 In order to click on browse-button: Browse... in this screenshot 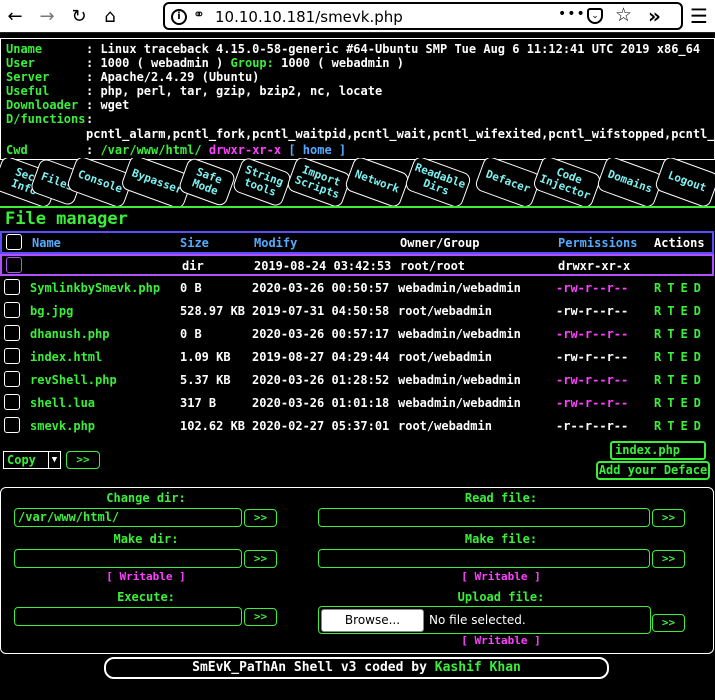, I will do `click(372, 620)`.